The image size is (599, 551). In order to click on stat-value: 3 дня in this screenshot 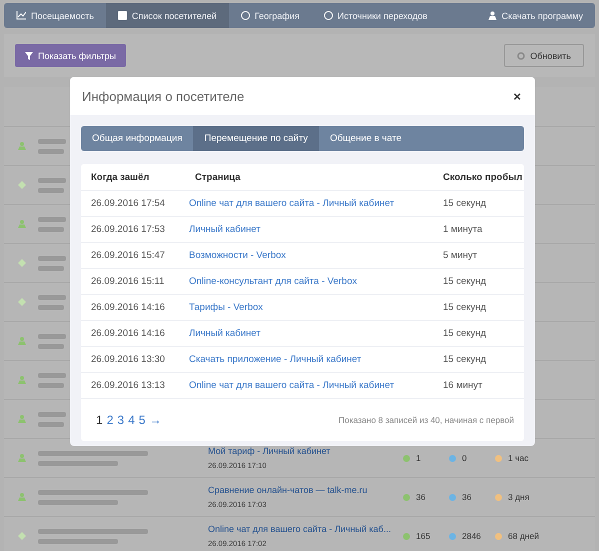, I will do `click(518, 497)`.